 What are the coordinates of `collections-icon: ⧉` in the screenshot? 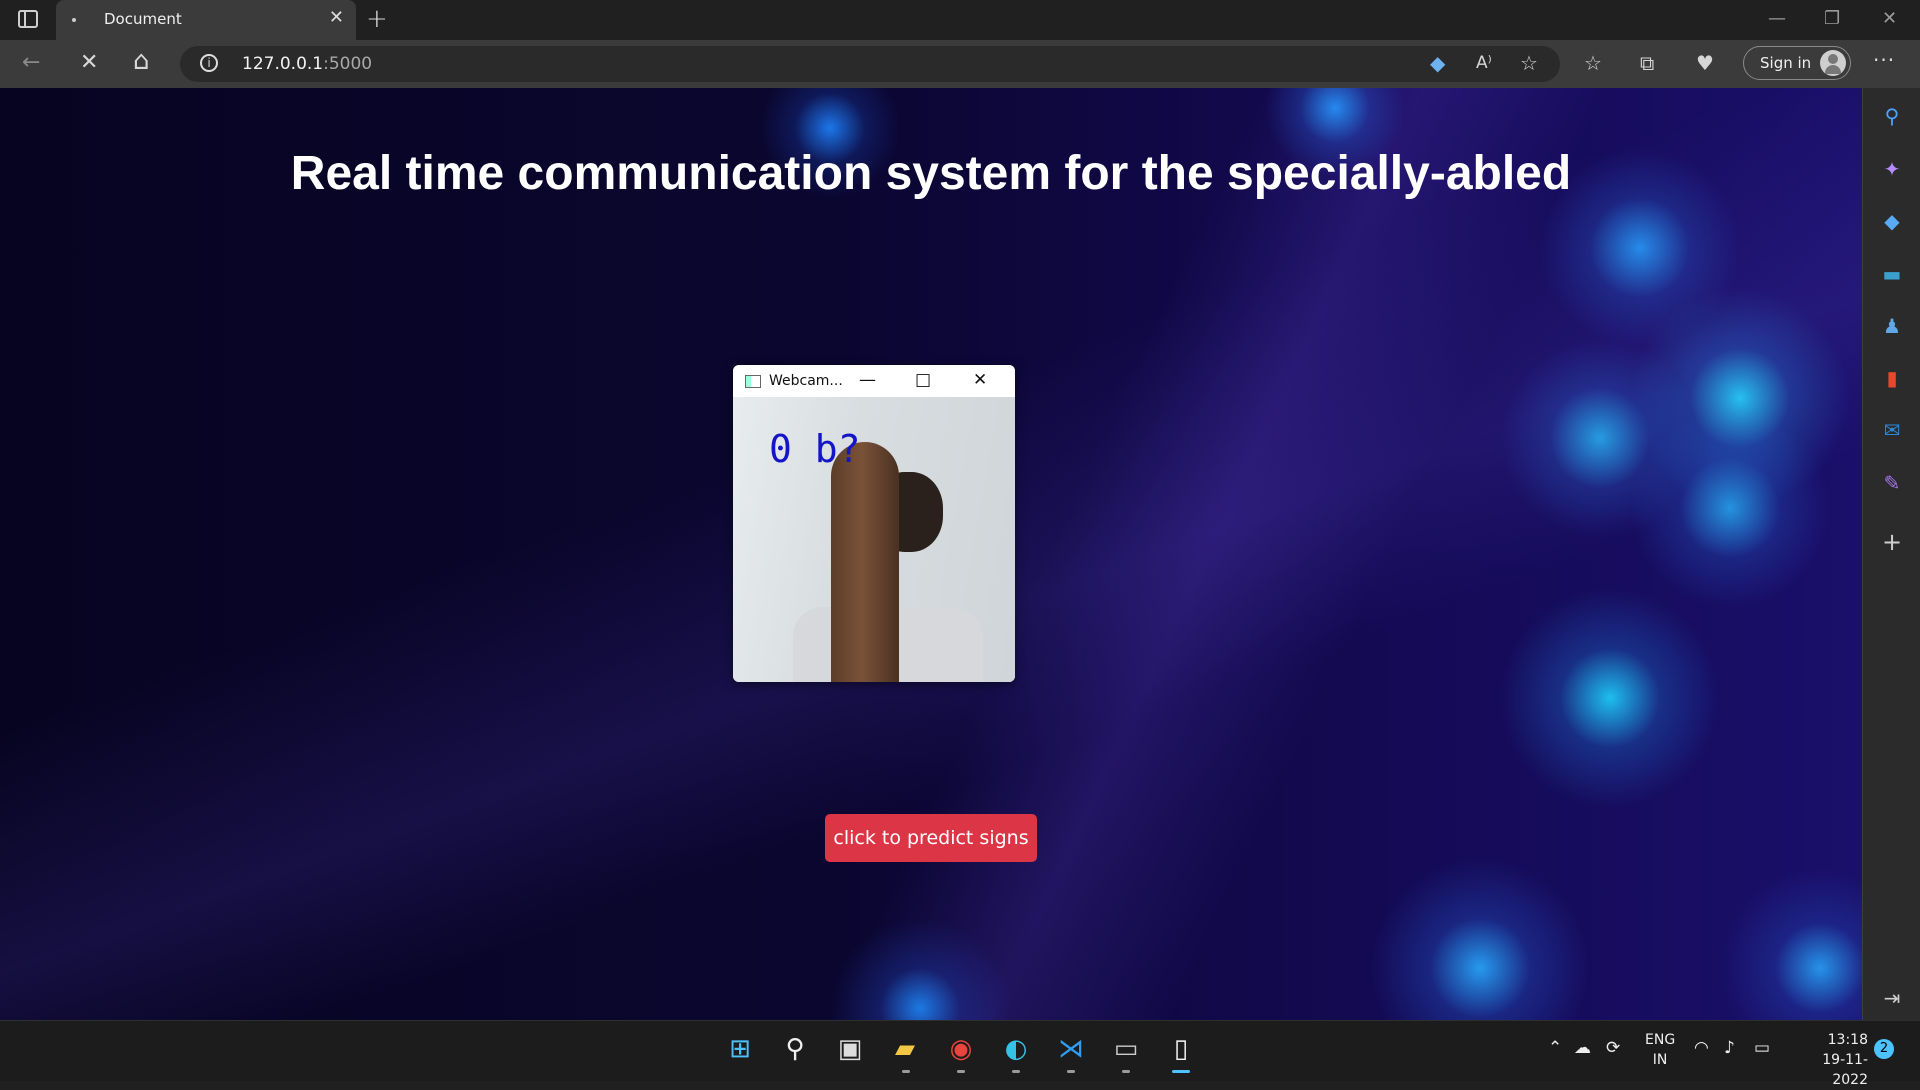 It's located at (1647, 63).